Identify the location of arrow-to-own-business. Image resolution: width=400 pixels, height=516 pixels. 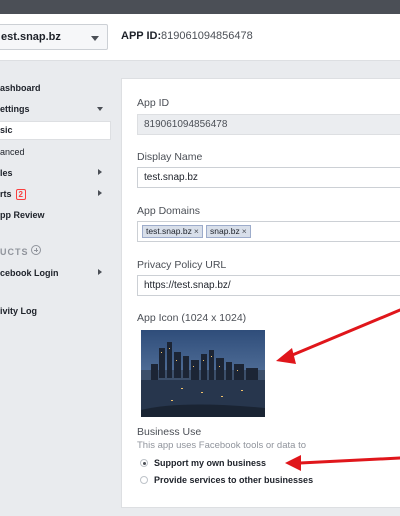
(342, 463).